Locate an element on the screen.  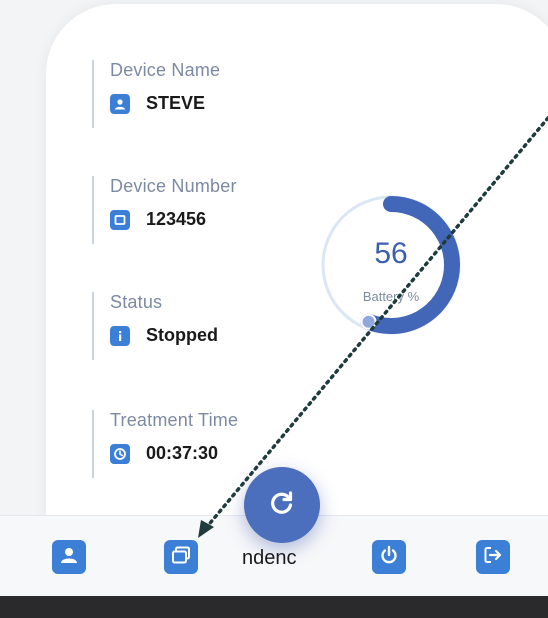
nav-windows-button is located at coordinates (181, 557).